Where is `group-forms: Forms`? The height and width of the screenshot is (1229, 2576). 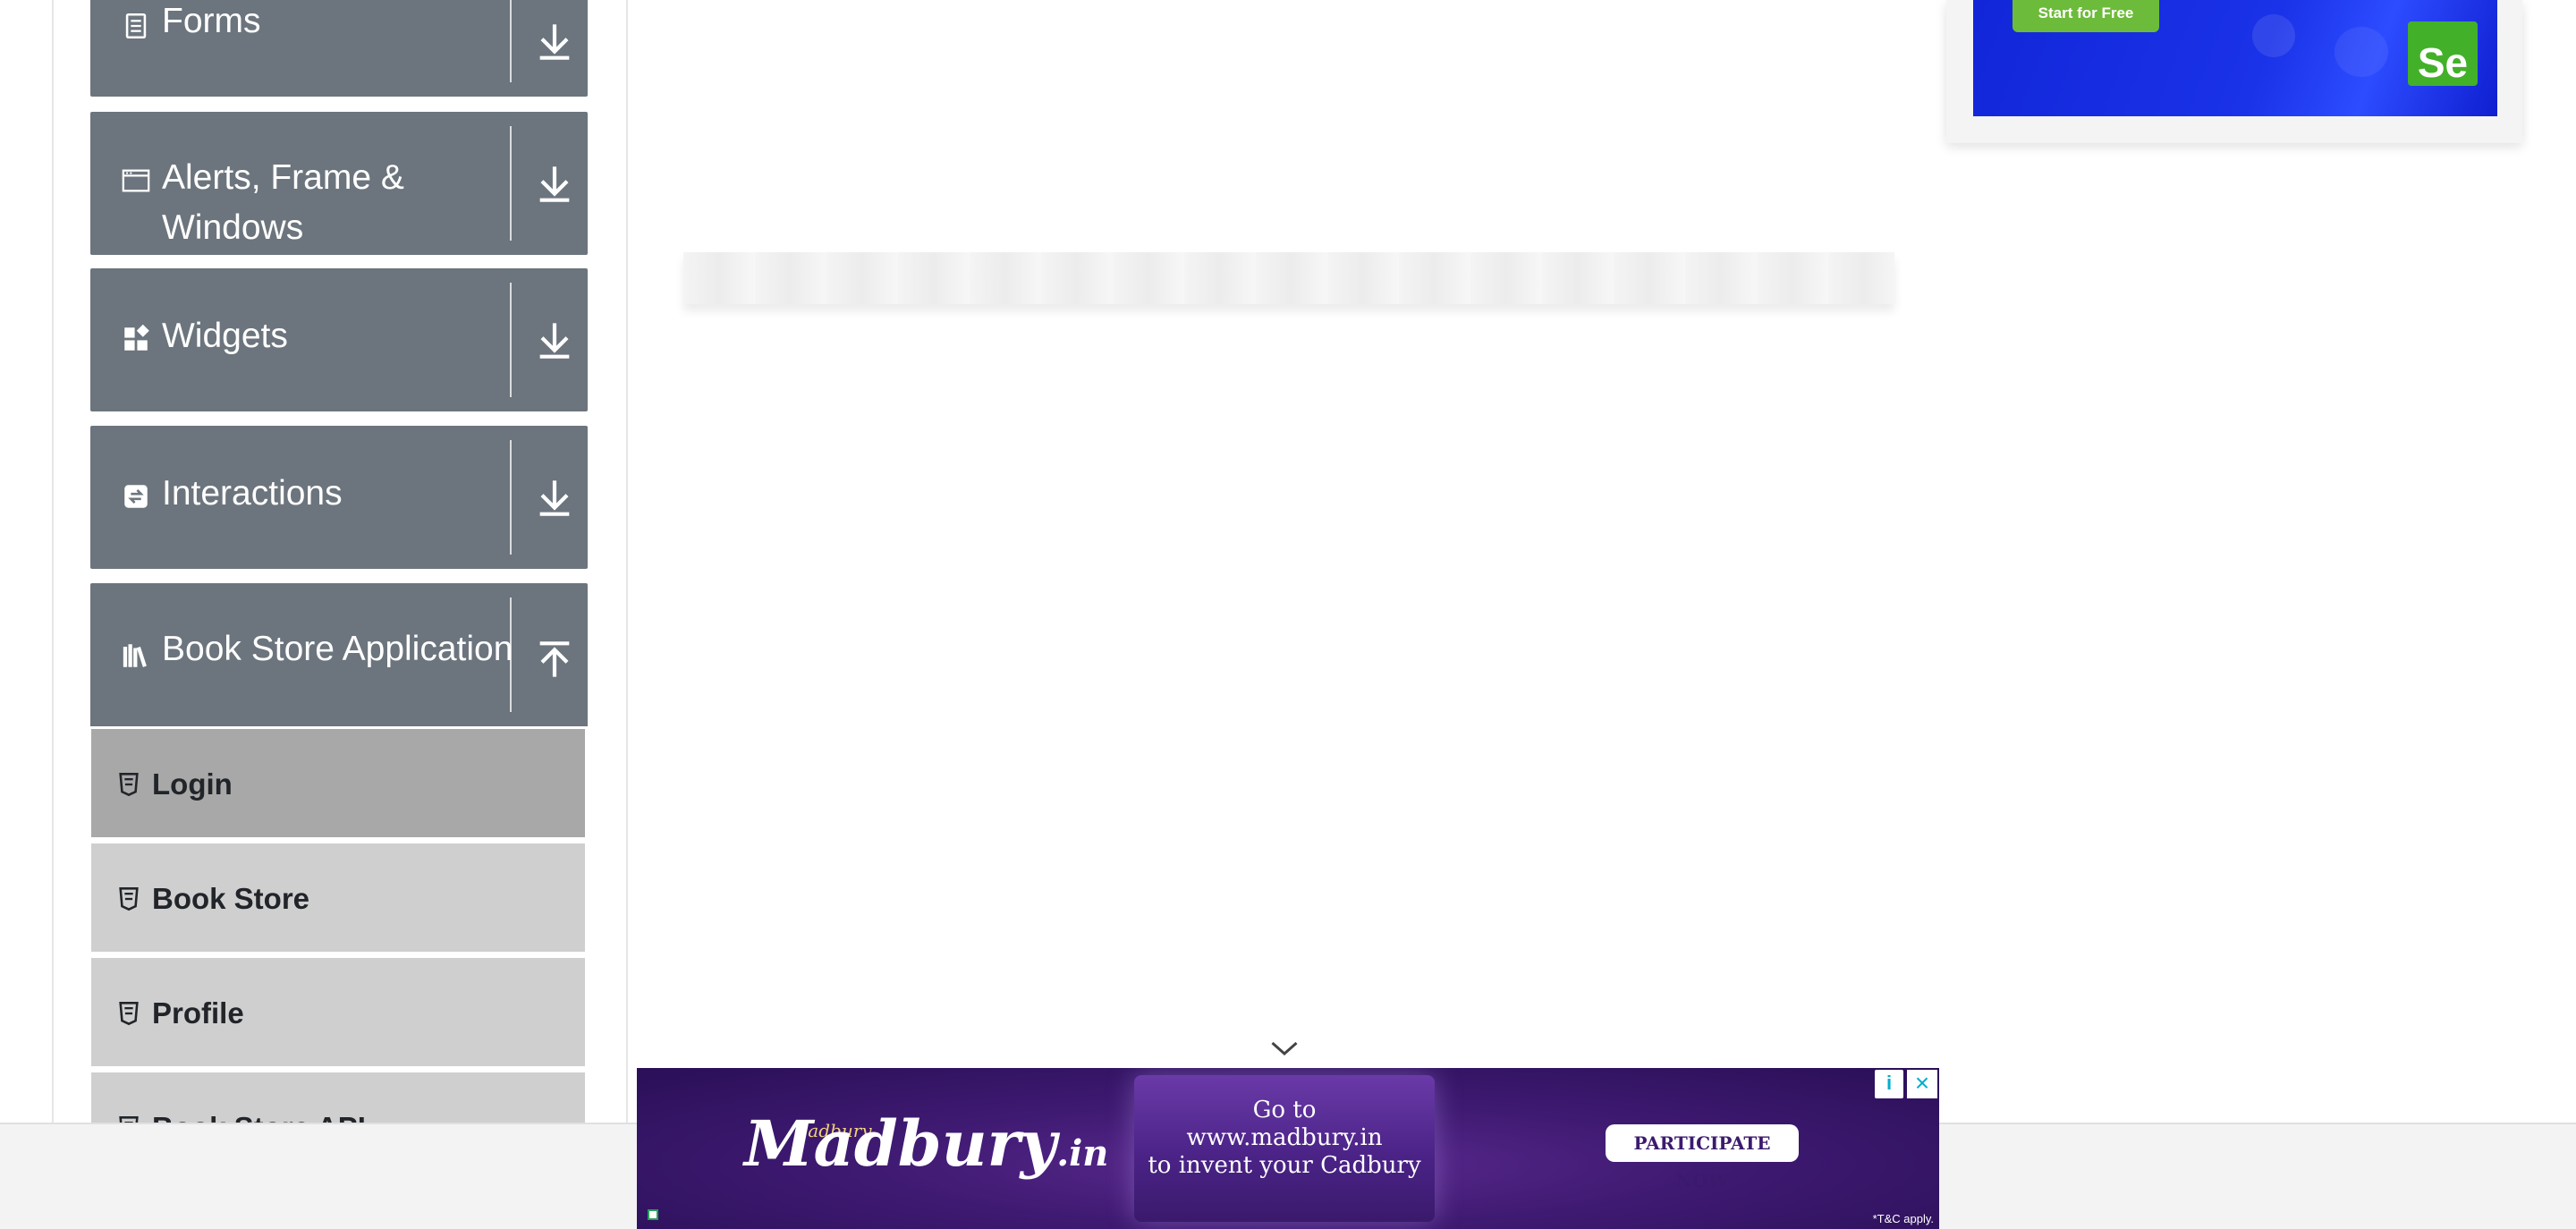
group-forms: Forms is located at coordinates (339, 48).